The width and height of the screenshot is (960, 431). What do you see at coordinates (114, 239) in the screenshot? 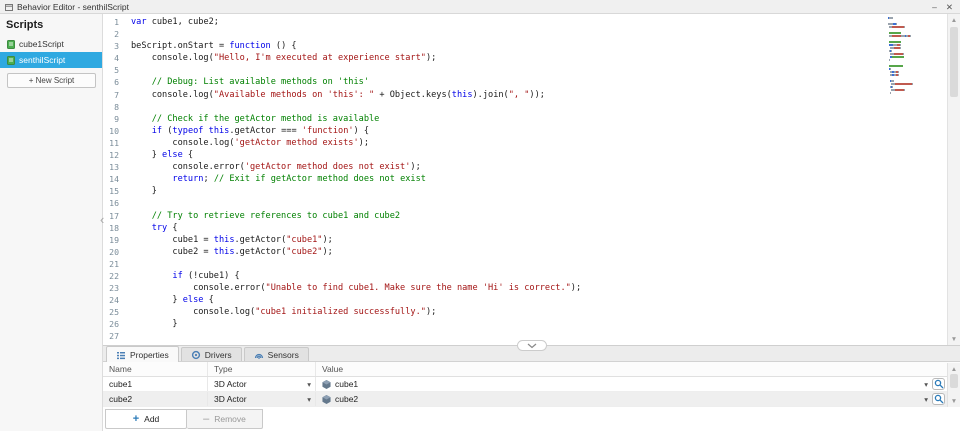
I see `line-number: 19` at bounding box center [114, 239].